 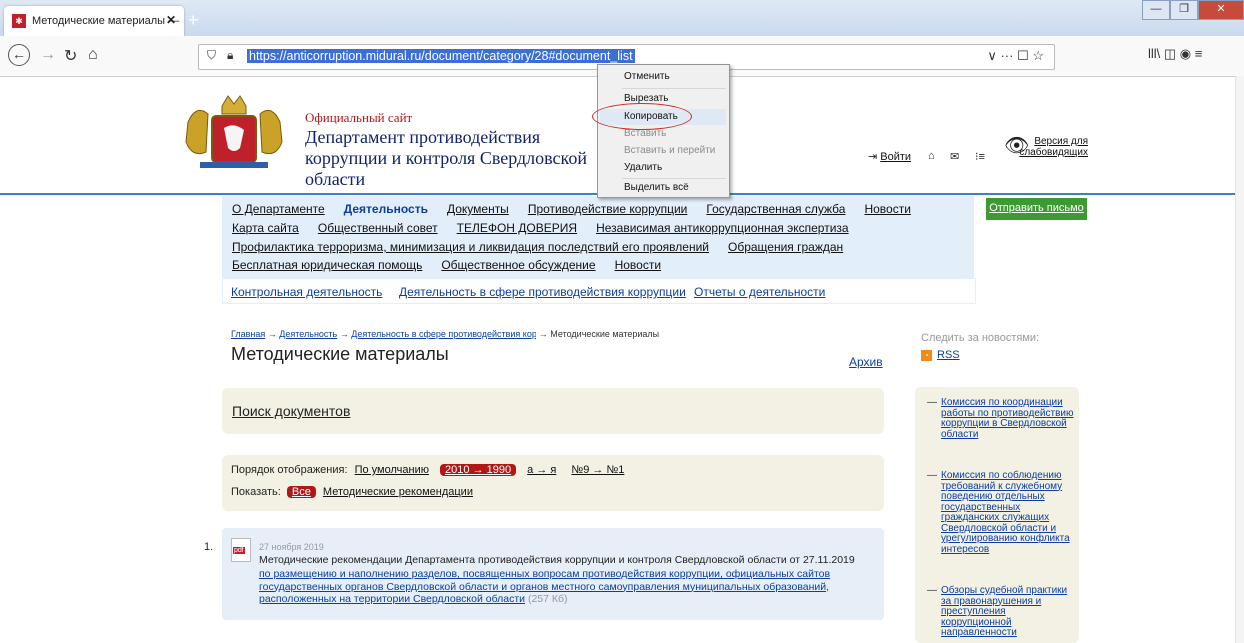 What do you see at coordinates (248, 334) in the screenshot?
I see `breadcrumb-home: Главная` at bounding box center [248, 334].